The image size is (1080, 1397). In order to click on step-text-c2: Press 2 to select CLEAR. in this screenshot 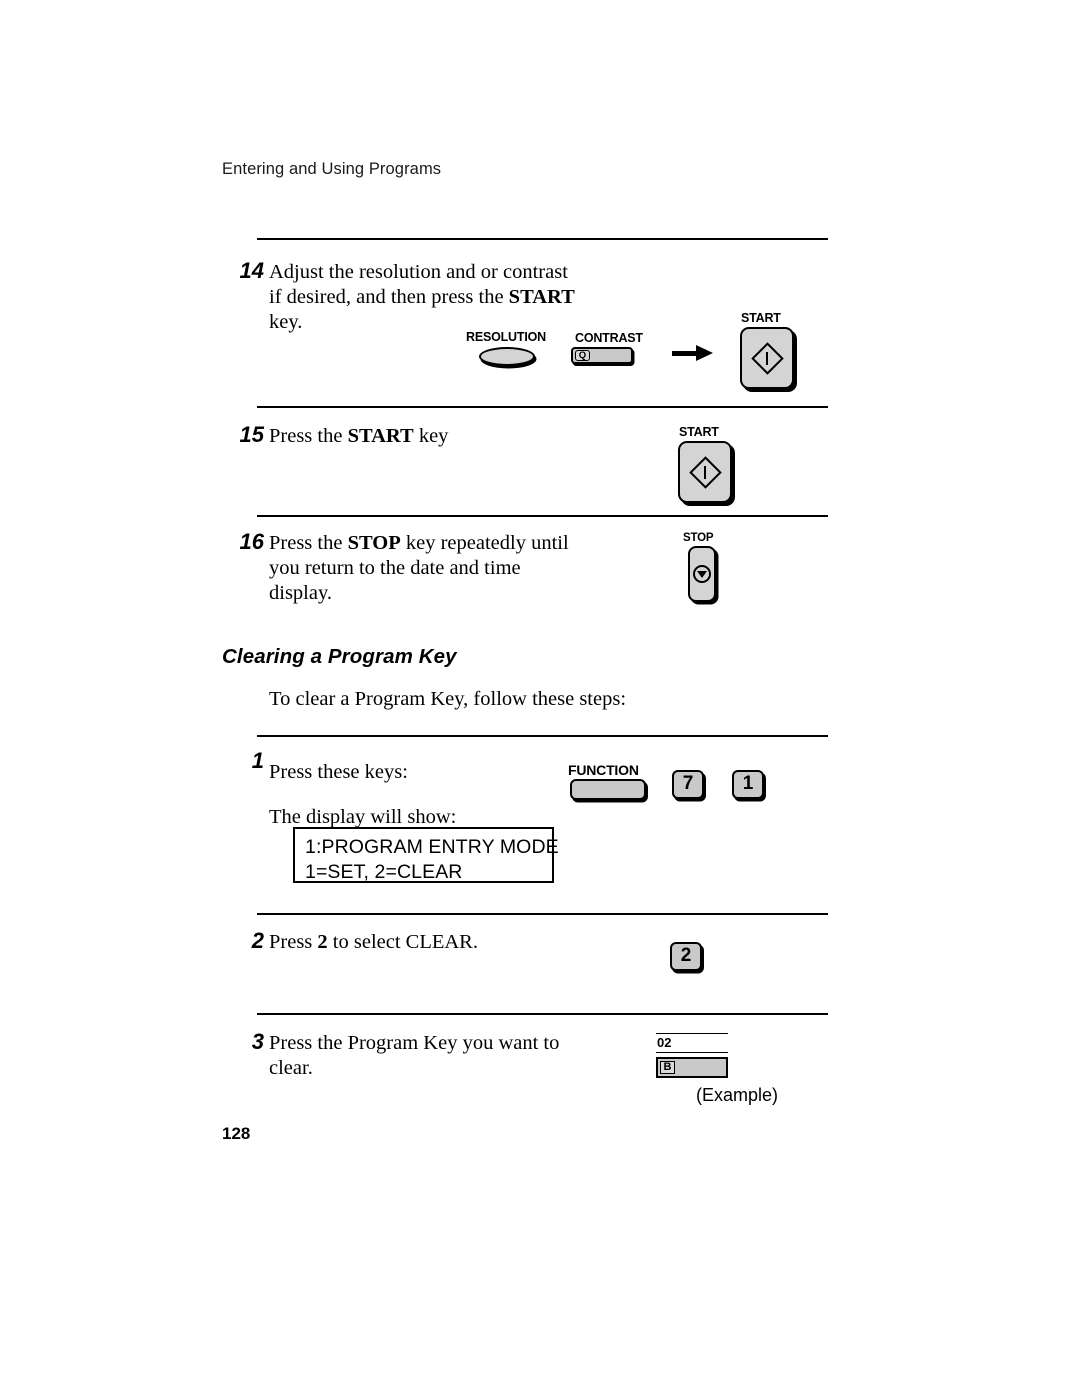, I will do `click(434, 942)`.